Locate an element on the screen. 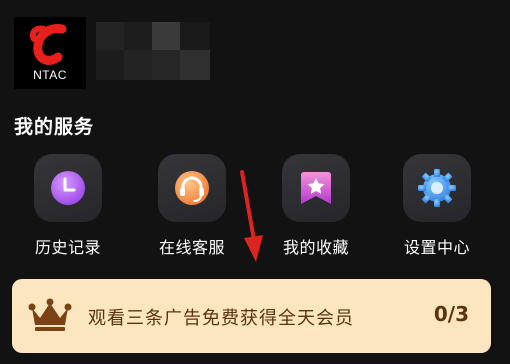 The image size is (510, 364). service-settings-button: 设置中心 is located at coordinates (437, 206).